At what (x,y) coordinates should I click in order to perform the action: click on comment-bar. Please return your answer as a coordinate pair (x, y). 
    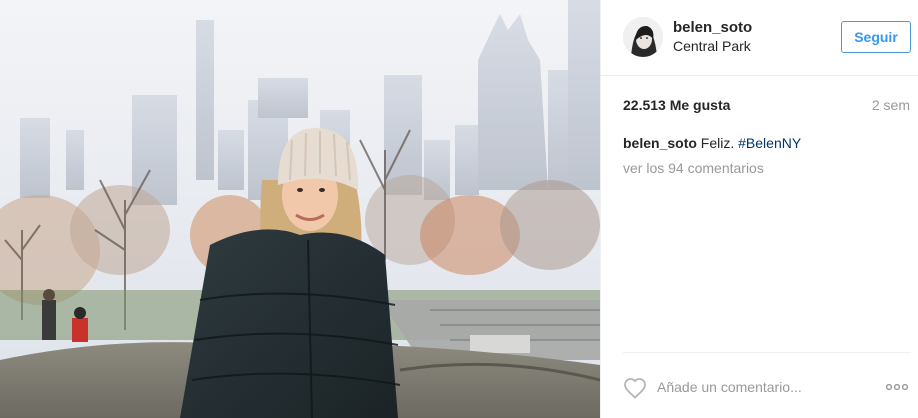
    Looking at the image, I should click on (767, 385).